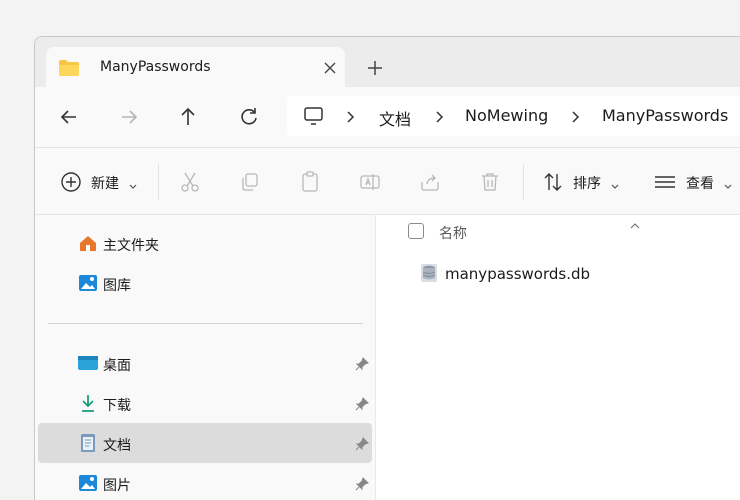 The height and width of the screenshot is (500, 740). What do you see at coordinates (131, 246) in the screenshot?
I see `sidebar-item-label: 主文件夹` at bounding box center [131, 246].